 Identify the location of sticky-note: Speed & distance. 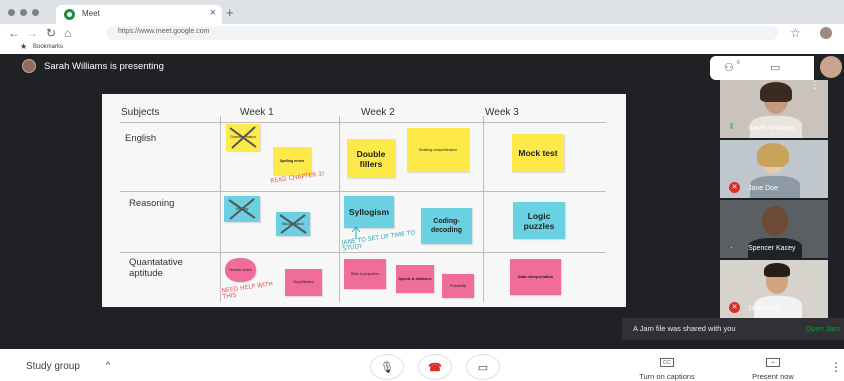
(415, 279).